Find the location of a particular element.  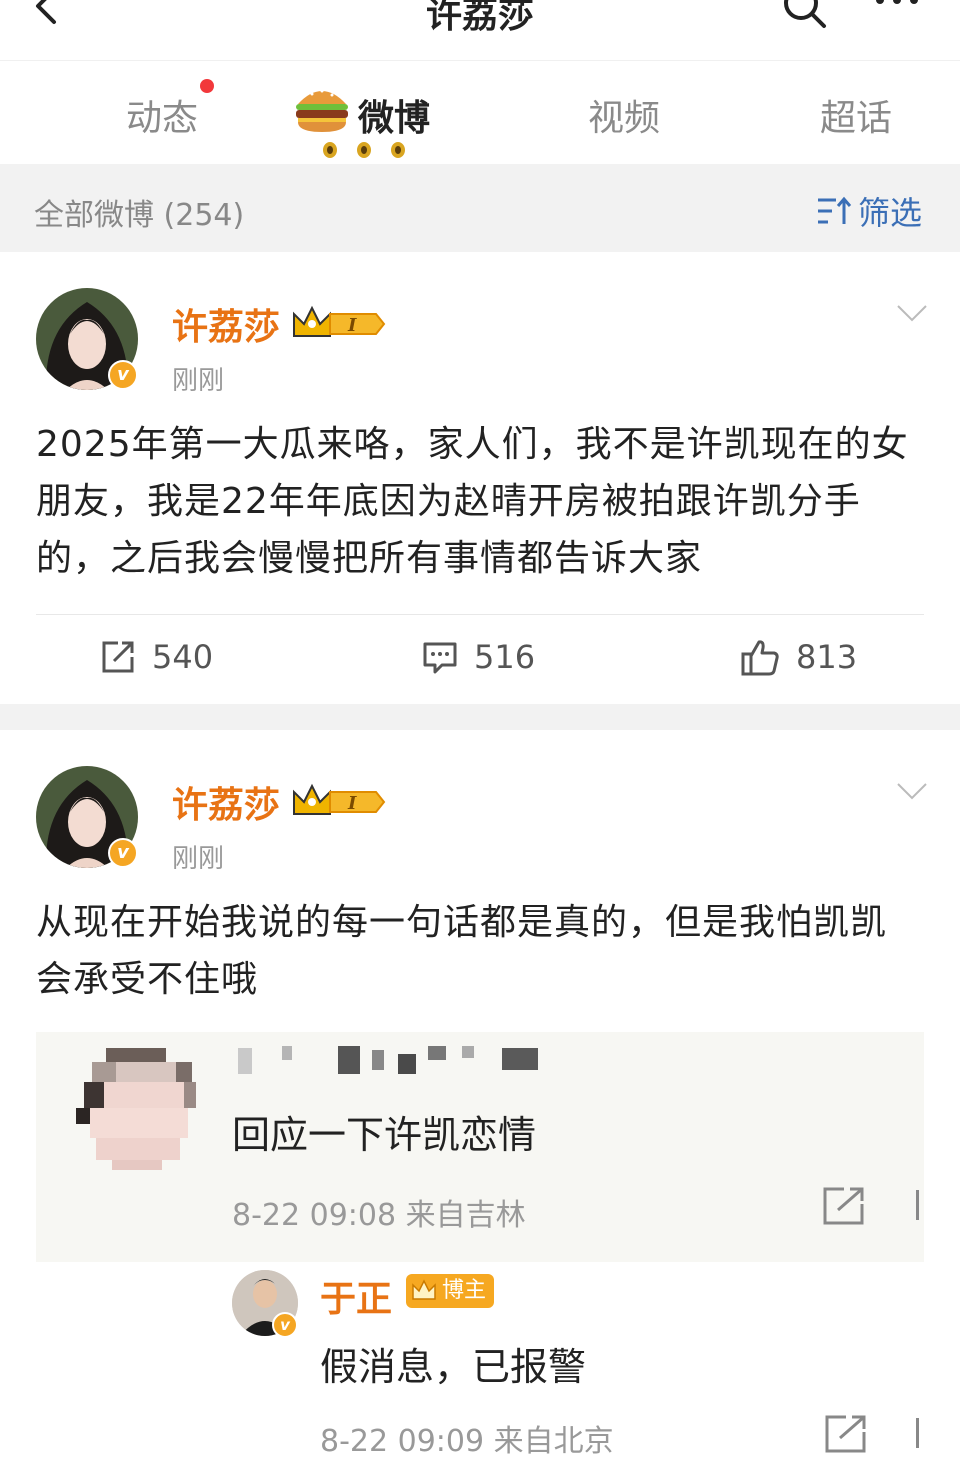

reply-text: 假消息，已报警 is located at coordinates (453, 1367).